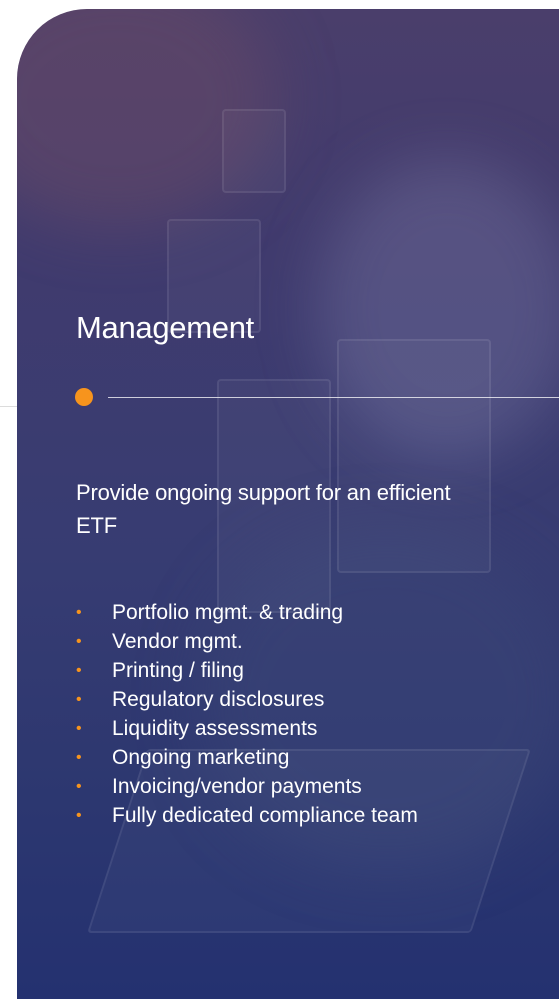 The width and height of the screenshot is (559, 999). I want to click on list-item-label: Invoicing/vendor payments, so click(237, 786).